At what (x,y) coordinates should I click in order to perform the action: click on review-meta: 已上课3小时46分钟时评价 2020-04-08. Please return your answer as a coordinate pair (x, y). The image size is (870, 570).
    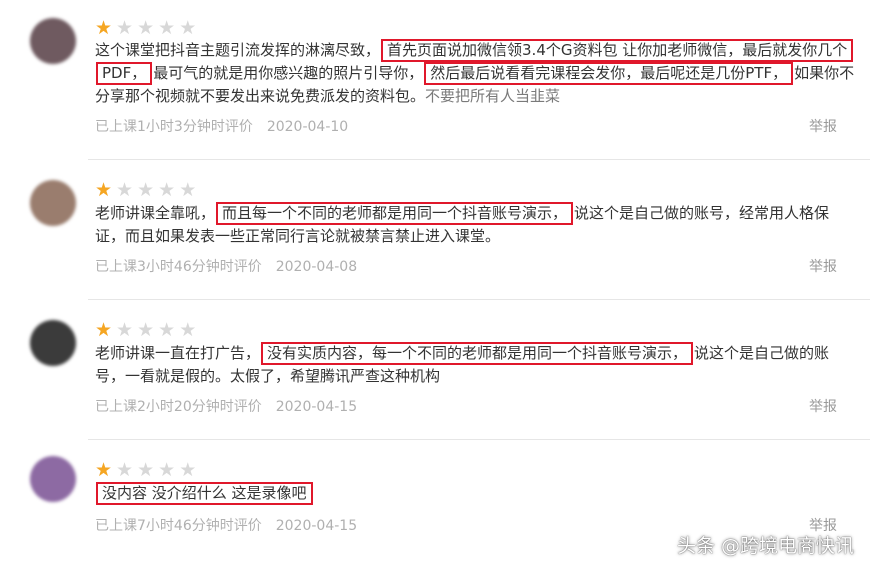
    Looking at the image, I should click on (226, 267).